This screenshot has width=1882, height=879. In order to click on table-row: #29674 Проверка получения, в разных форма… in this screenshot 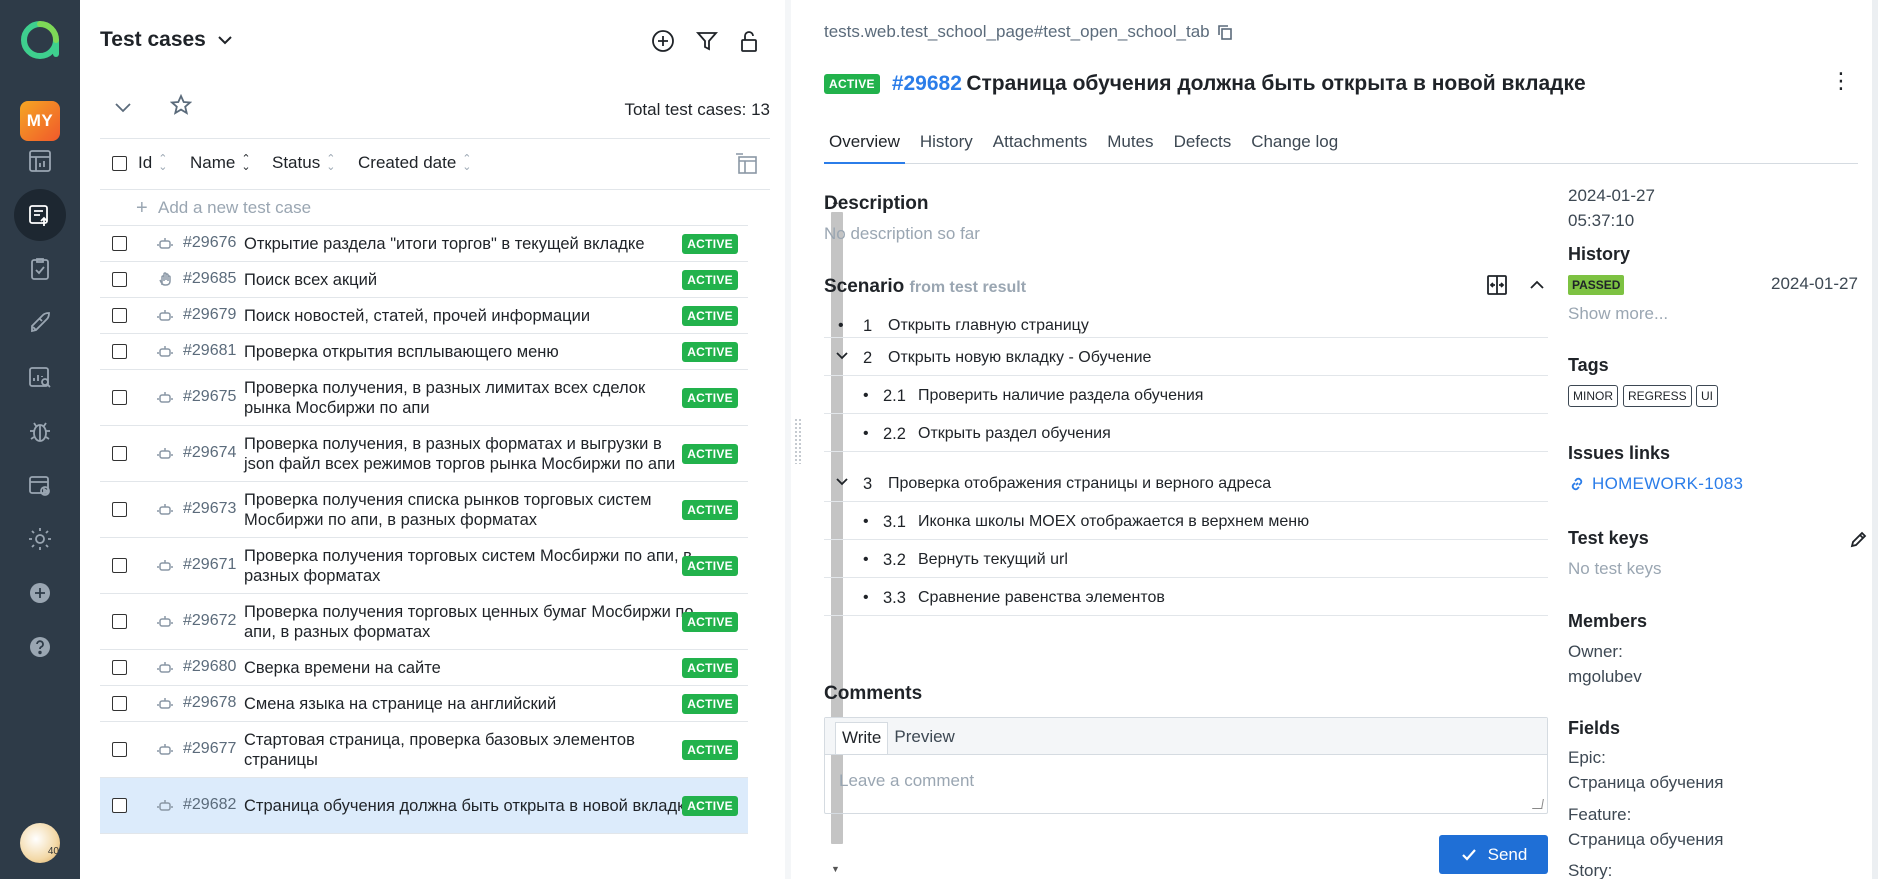, I will do `click(424, 454)`.